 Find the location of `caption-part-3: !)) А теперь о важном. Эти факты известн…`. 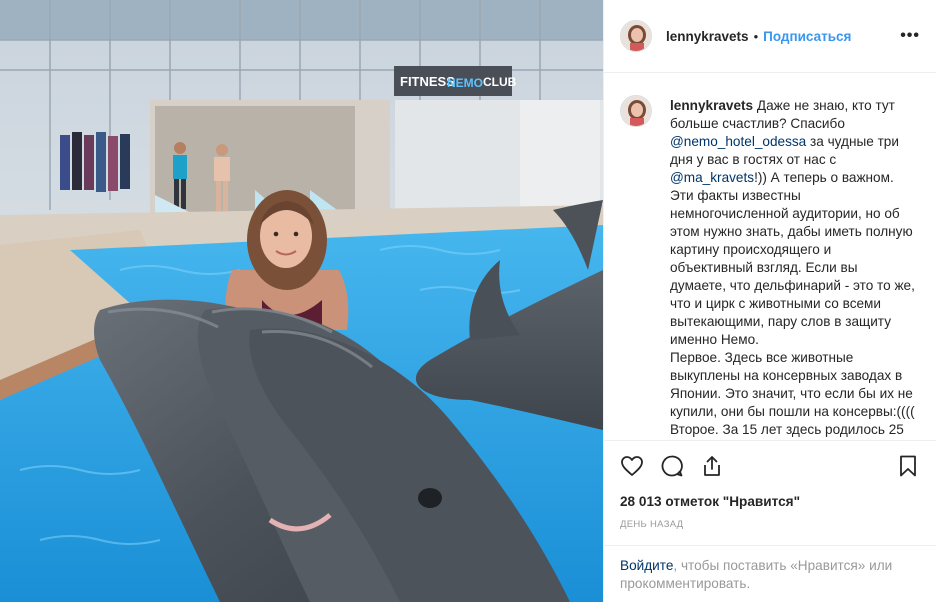

caption-part-3: !)) А теперь о важном. Эти факты известн… is located at coordinates (792, 303).